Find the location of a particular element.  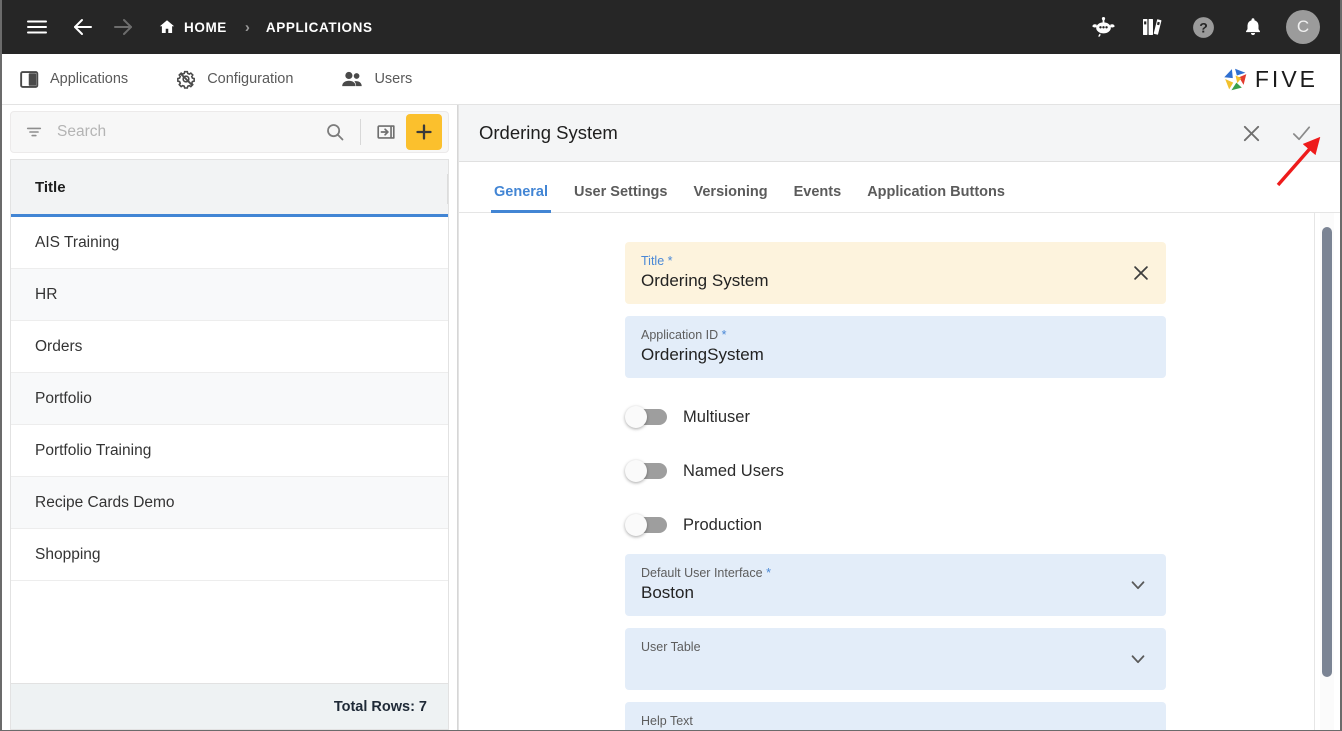

table-row: AIS Training is located at coordinates (229, 243).